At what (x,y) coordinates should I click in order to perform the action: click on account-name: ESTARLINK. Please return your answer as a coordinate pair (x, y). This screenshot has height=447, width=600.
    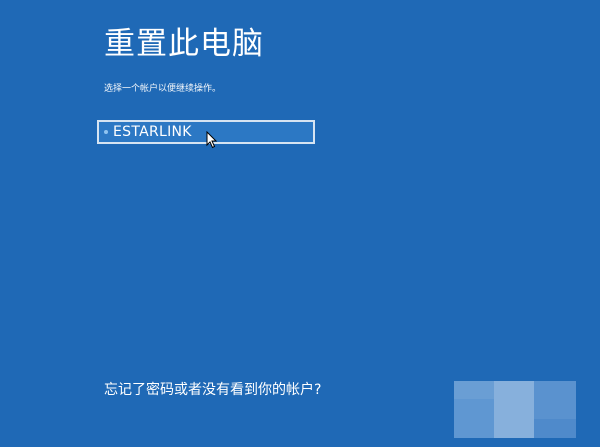
    Looking at the image, I should click on (152, 132).